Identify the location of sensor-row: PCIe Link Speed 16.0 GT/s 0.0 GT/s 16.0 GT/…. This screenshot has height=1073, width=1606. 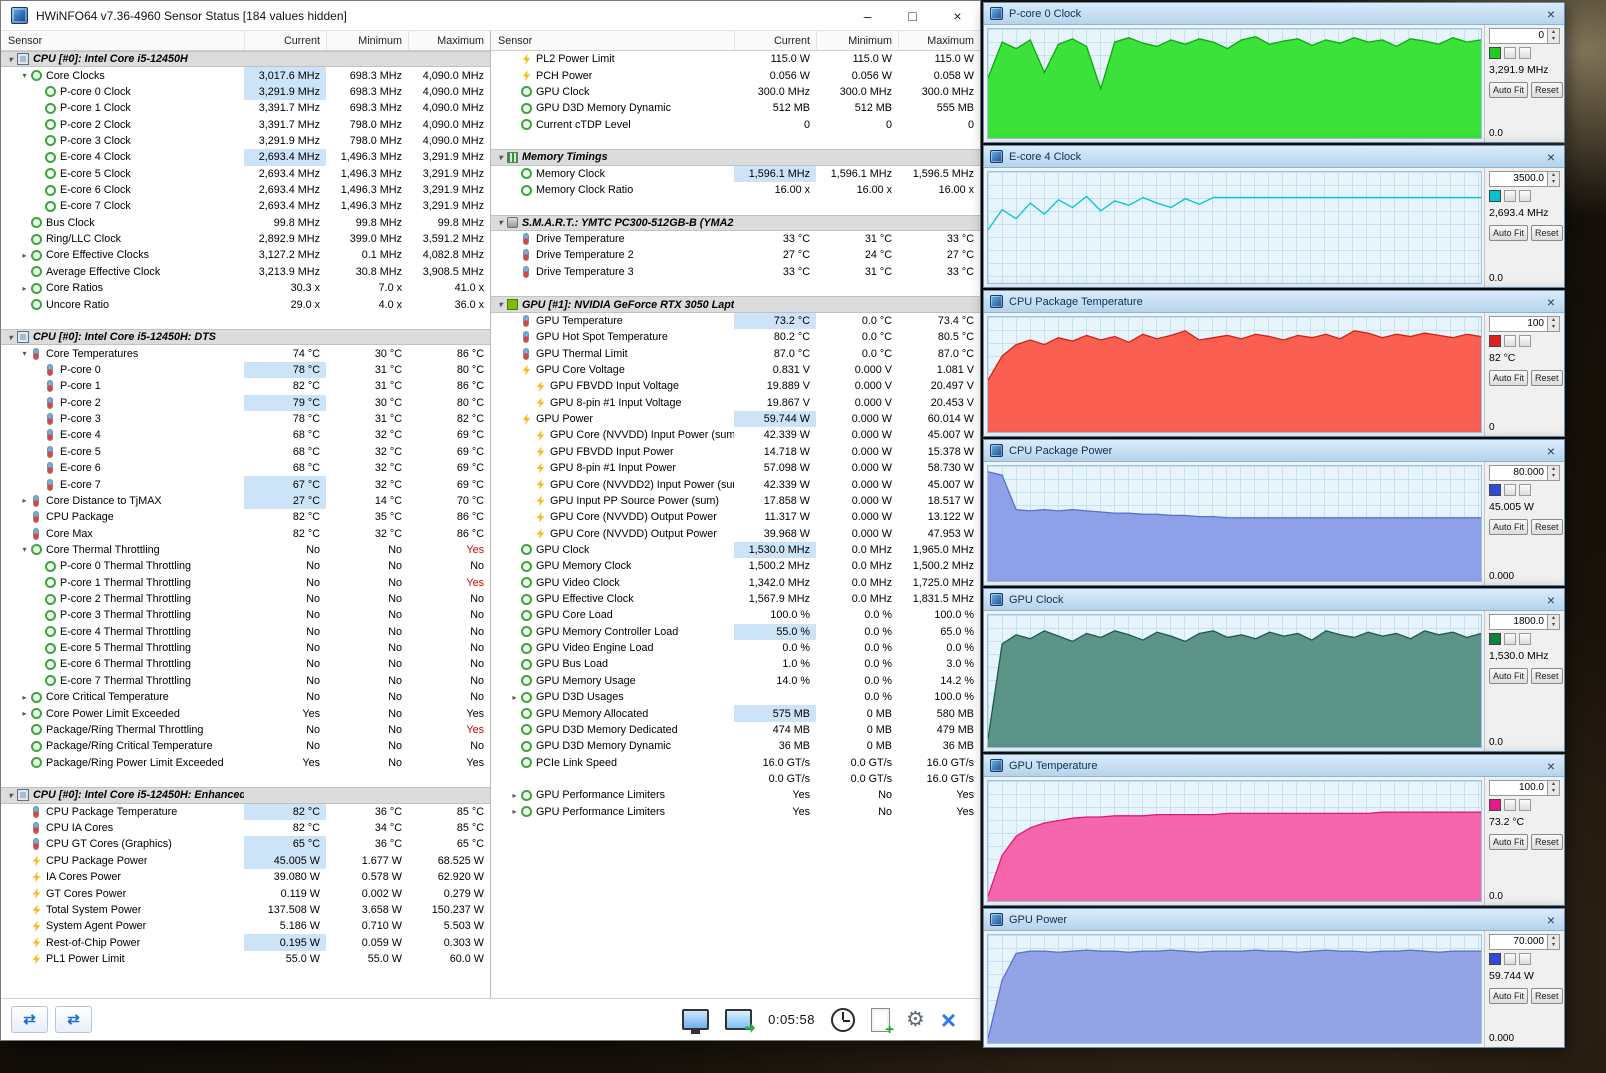
(735, 762).